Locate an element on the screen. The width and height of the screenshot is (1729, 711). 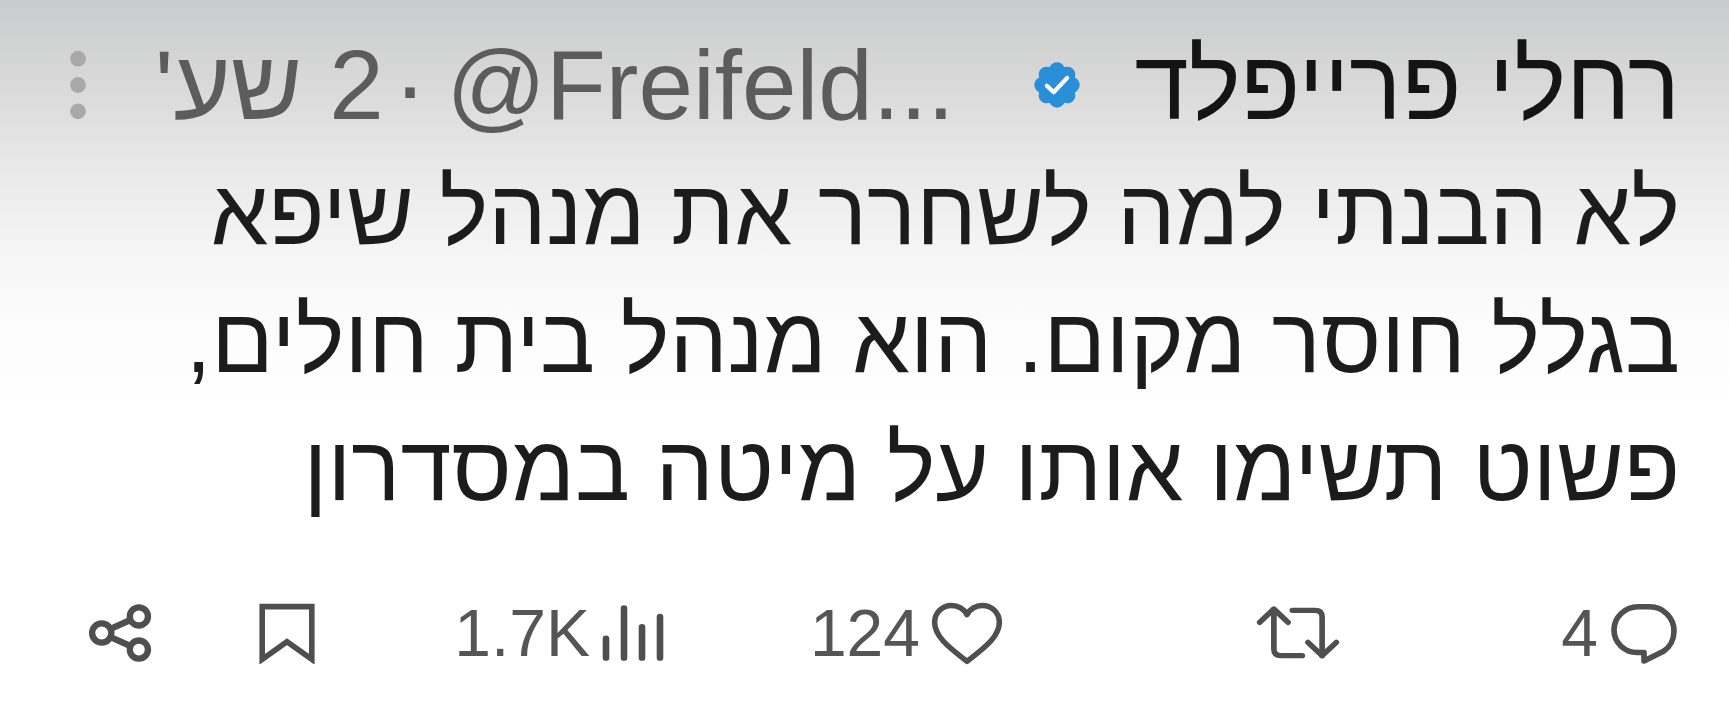
timestamp: 2 שע' is located at coordinates (269, 85).